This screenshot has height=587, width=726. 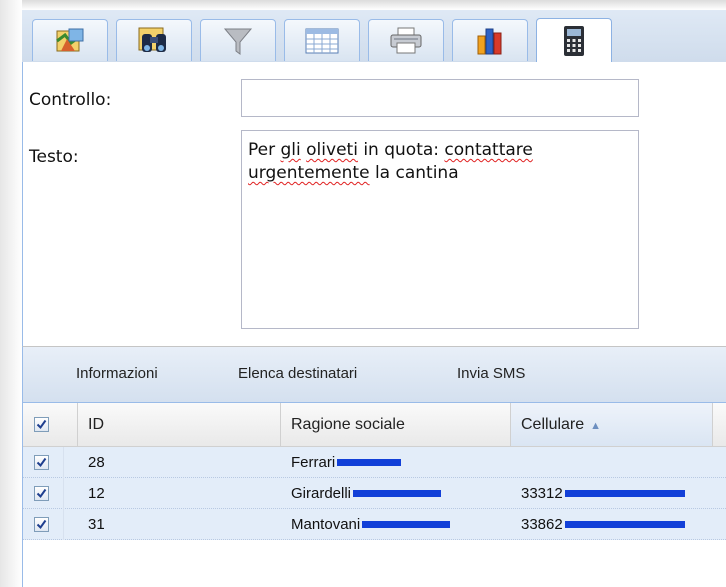 I want to click on column-header-name: Ragione sociale, so click(x=396, y=424).